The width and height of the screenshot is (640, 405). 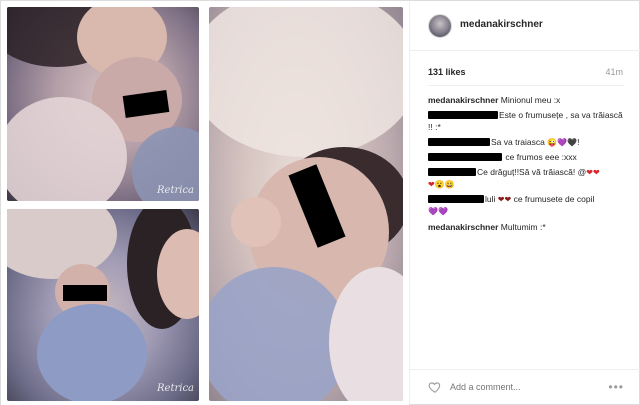 I want to click on comment-item: Sa va traiasca 😜💜🖤!, so click(x=528, y=142).